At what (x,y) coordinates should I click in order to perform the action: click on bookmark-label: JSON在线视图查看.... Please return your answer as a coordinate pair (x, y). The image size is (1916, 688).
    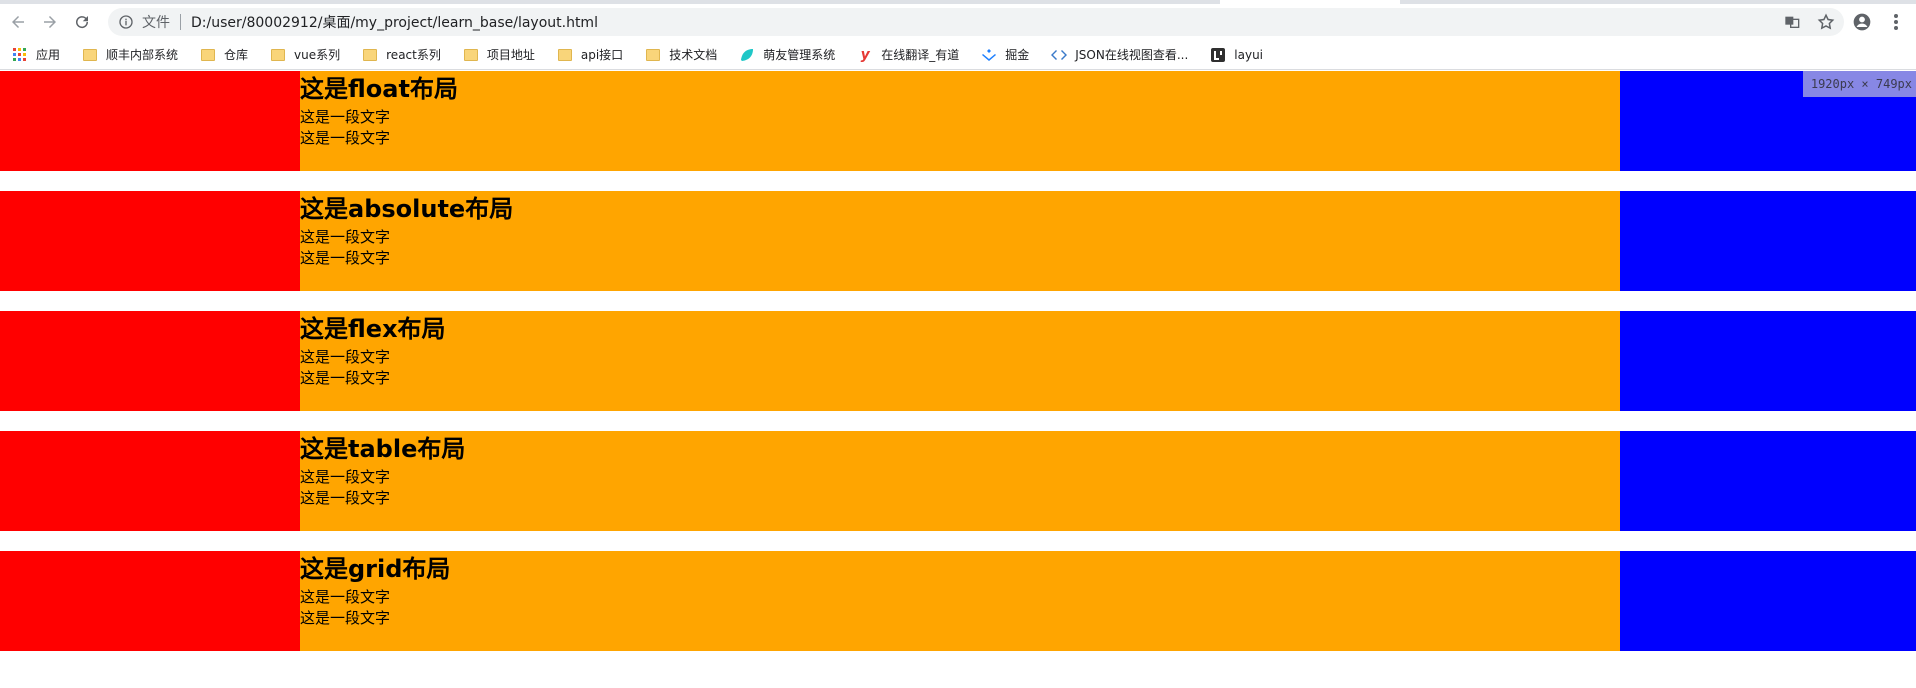
    Looking at the image, I should click on (1132, 55).